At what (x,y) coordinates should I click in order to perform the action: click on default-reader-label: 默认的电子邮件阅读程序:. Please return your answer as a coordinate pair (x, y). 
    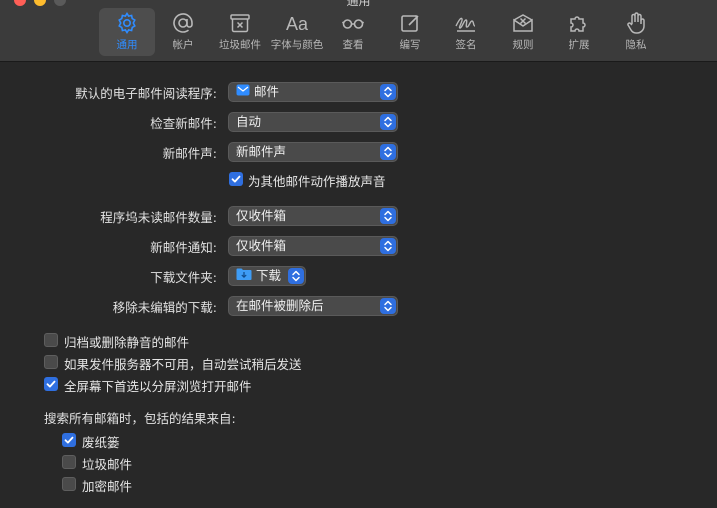
    Looking at the image, I should click on (146, 93).